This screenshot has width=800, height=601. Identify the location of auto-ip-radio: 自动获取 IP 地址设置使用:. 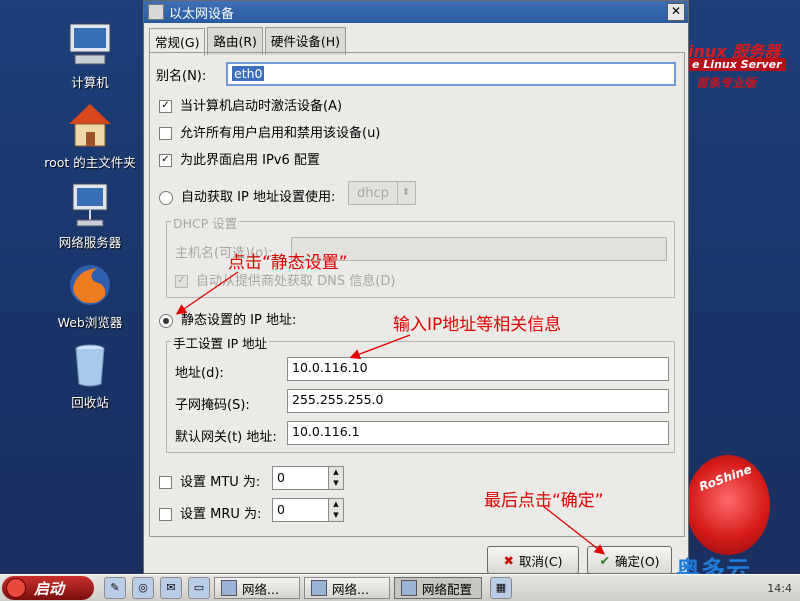
(247, 195).